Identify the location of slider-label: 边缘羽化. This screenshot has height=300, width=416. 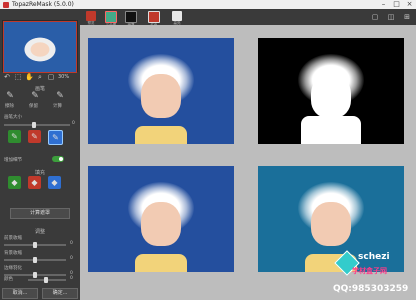
(13, 268).